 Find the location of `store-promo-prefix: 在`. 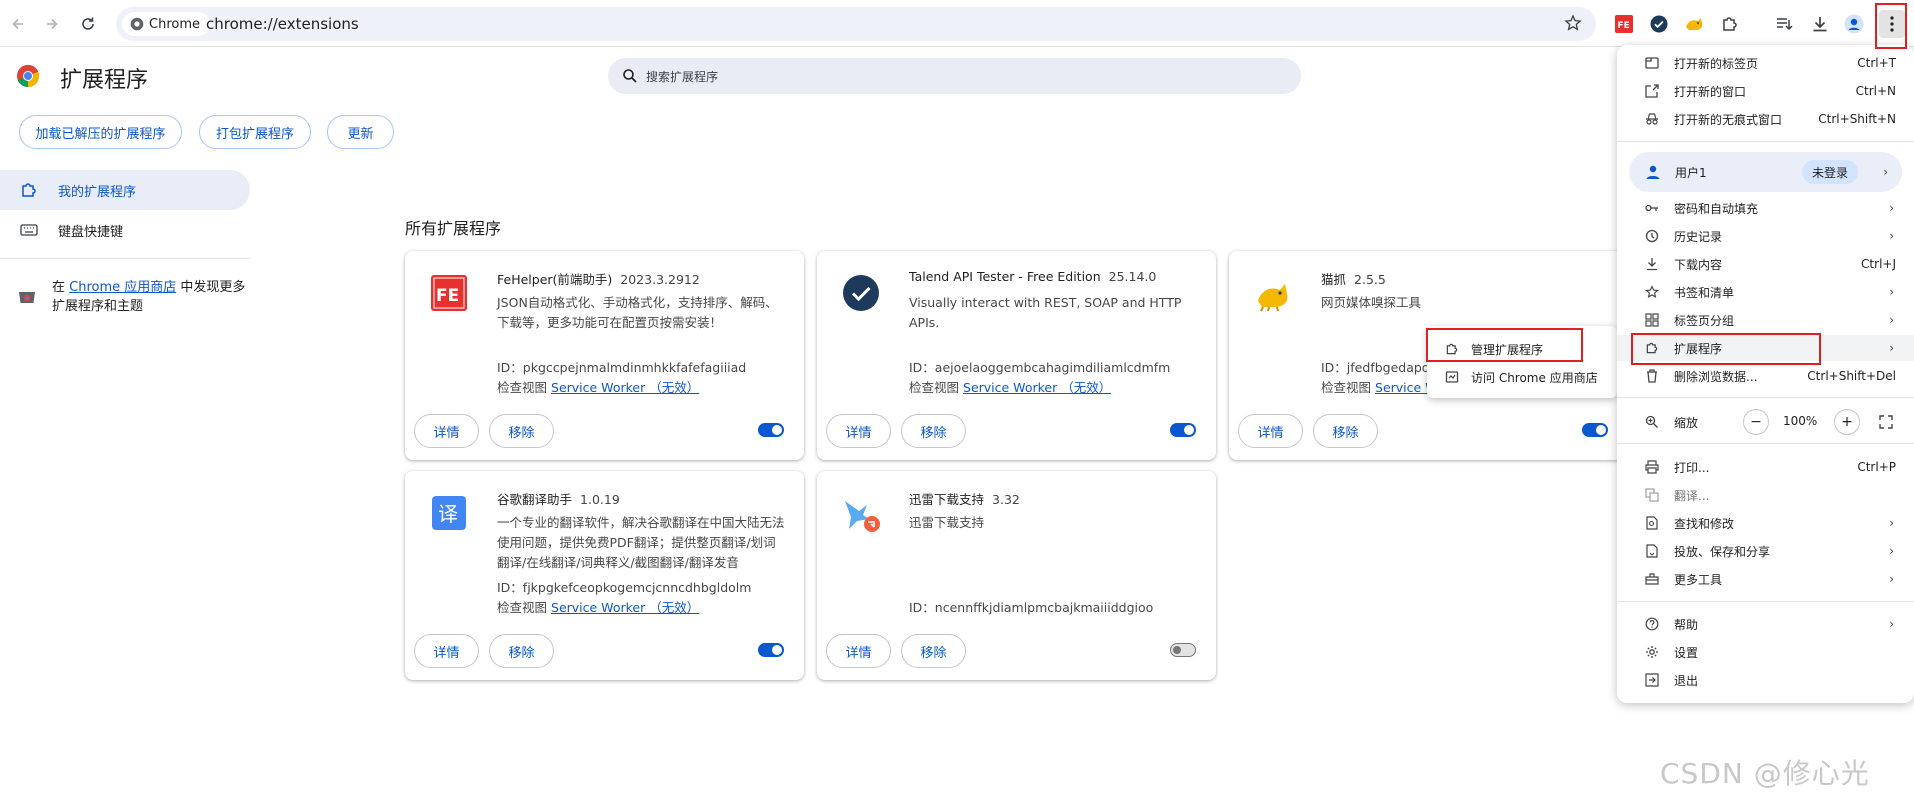

store-promo-prefix: 在 is located at coordinates (59, 287).